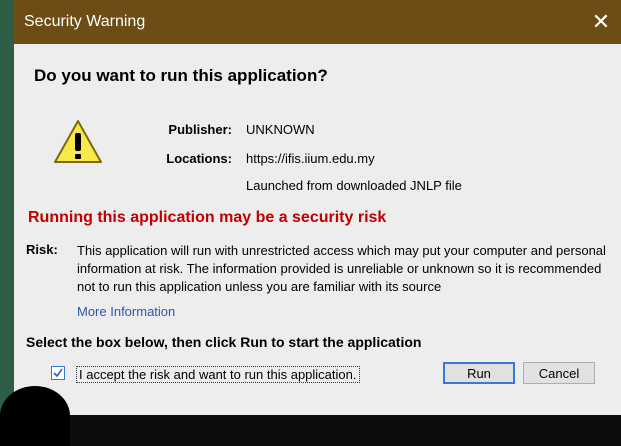  What do you see at coordinates (200, 129) in the screenshot?
I see `publisher-label: Publisher:` at bounding box center [200, 129].